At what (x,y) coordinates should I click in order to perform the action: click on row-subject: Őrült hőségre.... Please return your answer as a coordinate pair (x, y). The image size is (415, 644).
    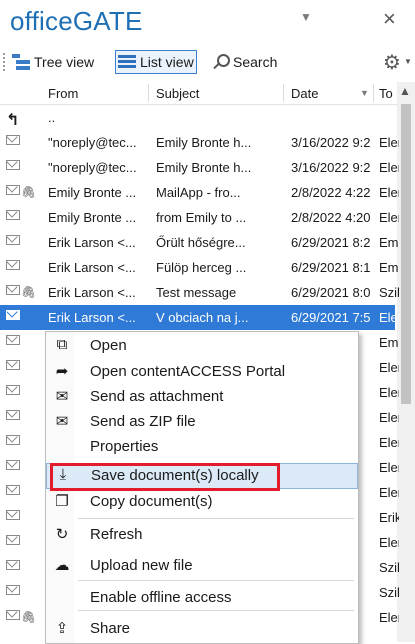
    Looking at the image, I should click on (201, 242).